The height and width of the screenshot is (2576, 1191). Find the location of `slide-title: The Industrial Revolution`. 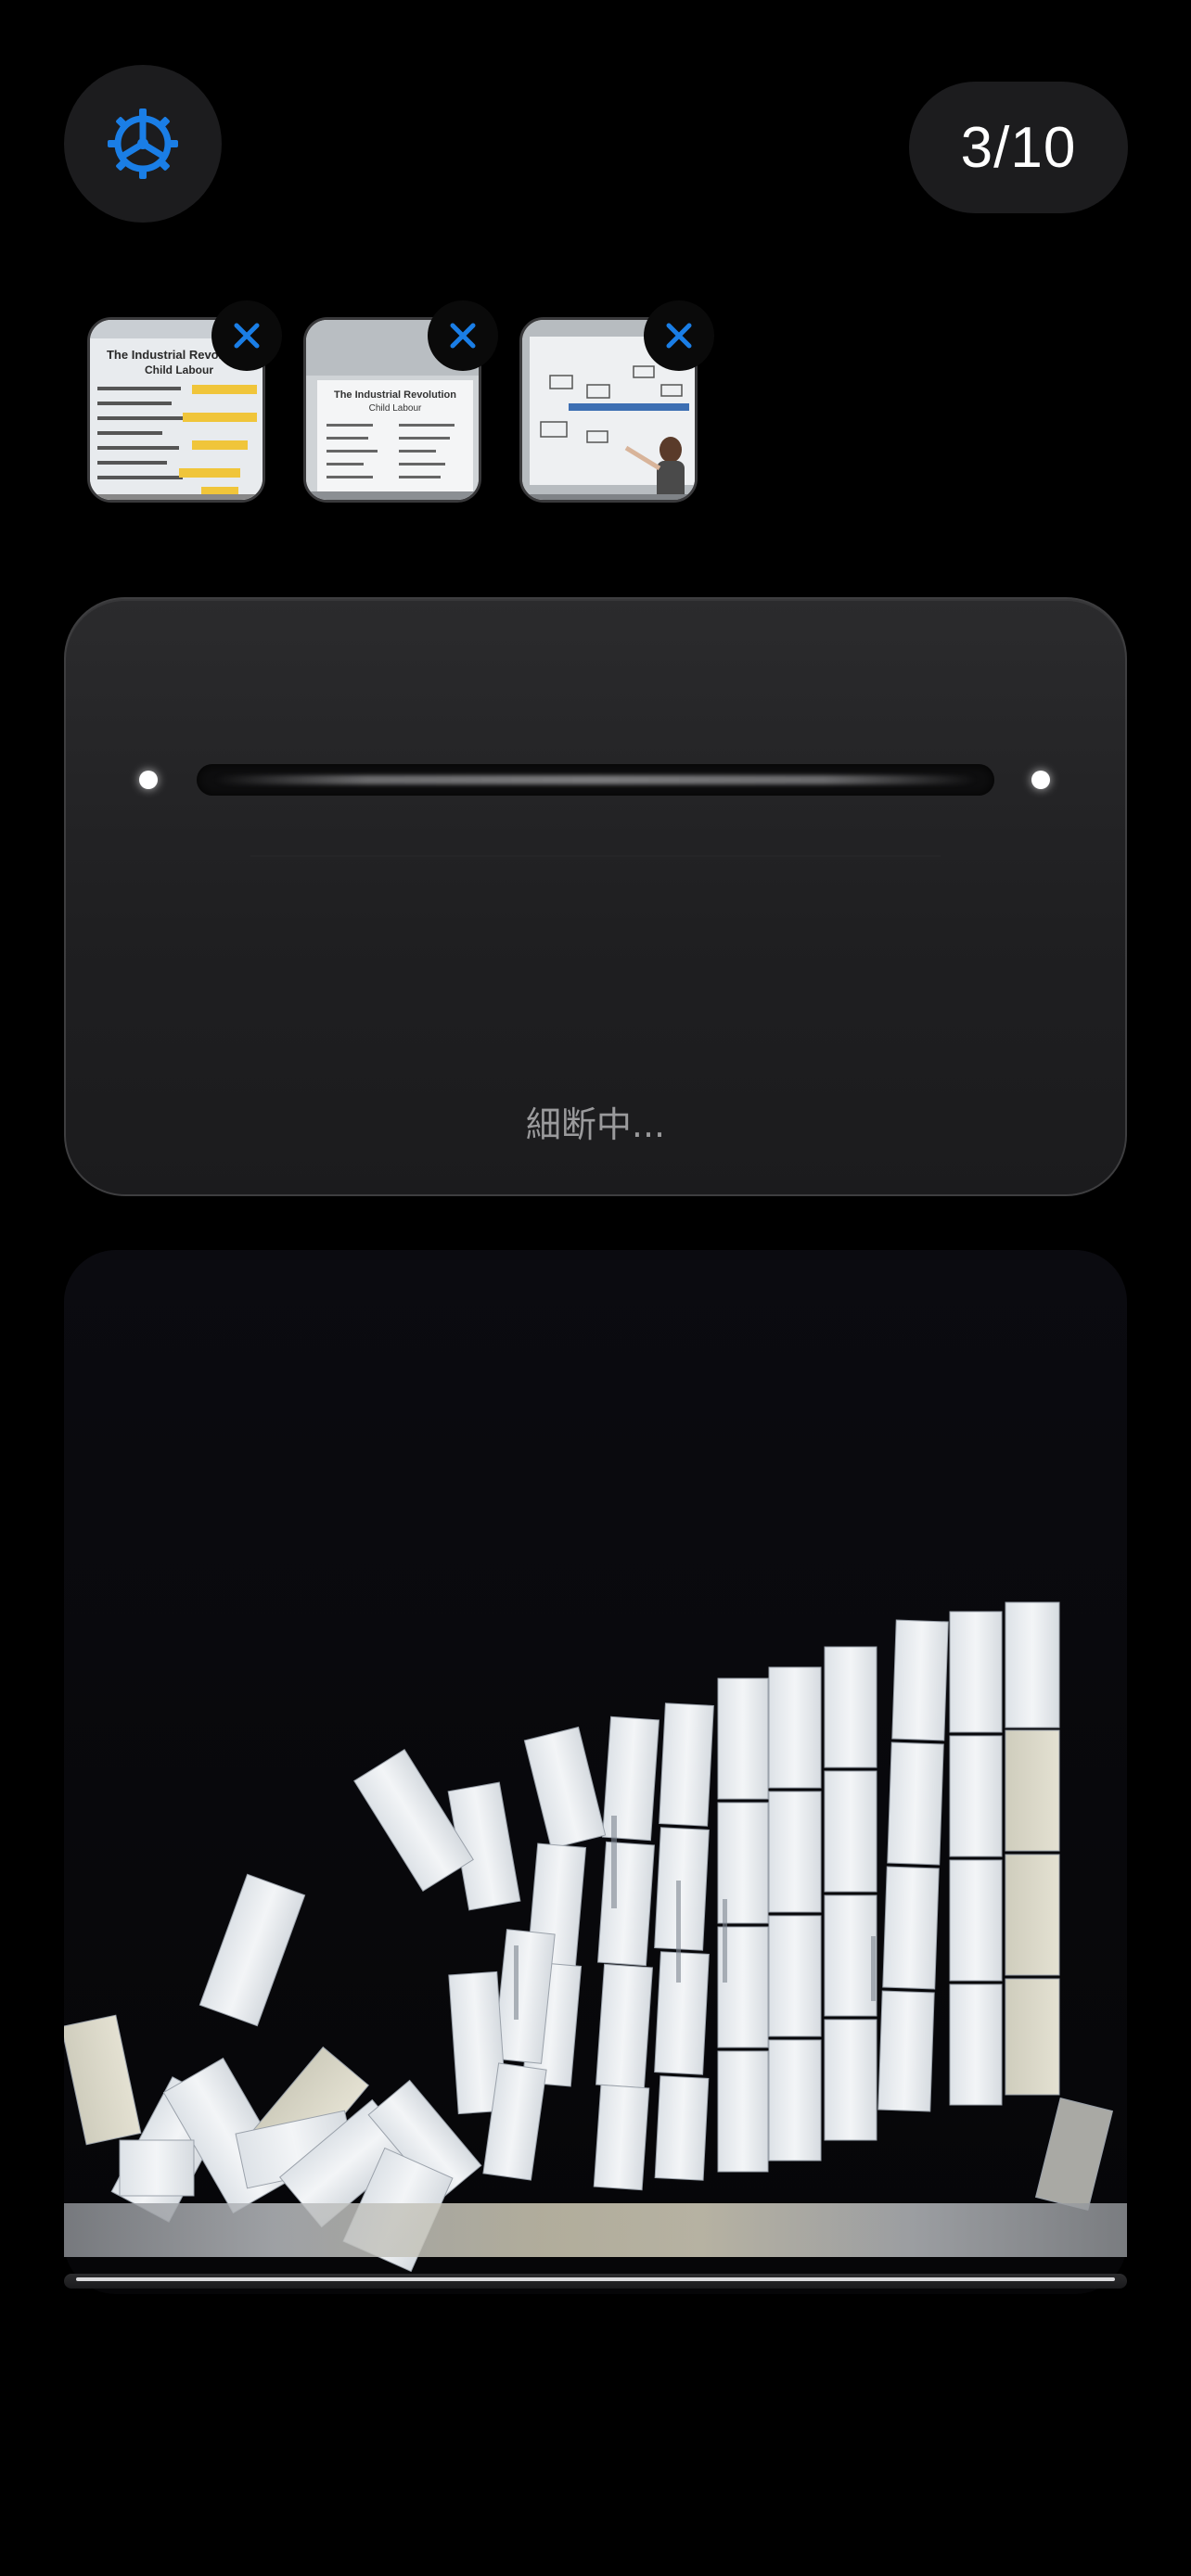

slide-title: The Industrial Revolution is located at coordinates (395, 395).